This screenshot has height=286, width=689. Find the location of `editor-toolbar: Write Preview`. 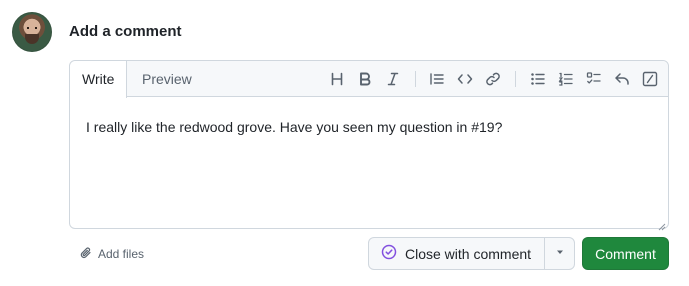

editor-toolbar: Write Preview is located at coordinates (369, 79).